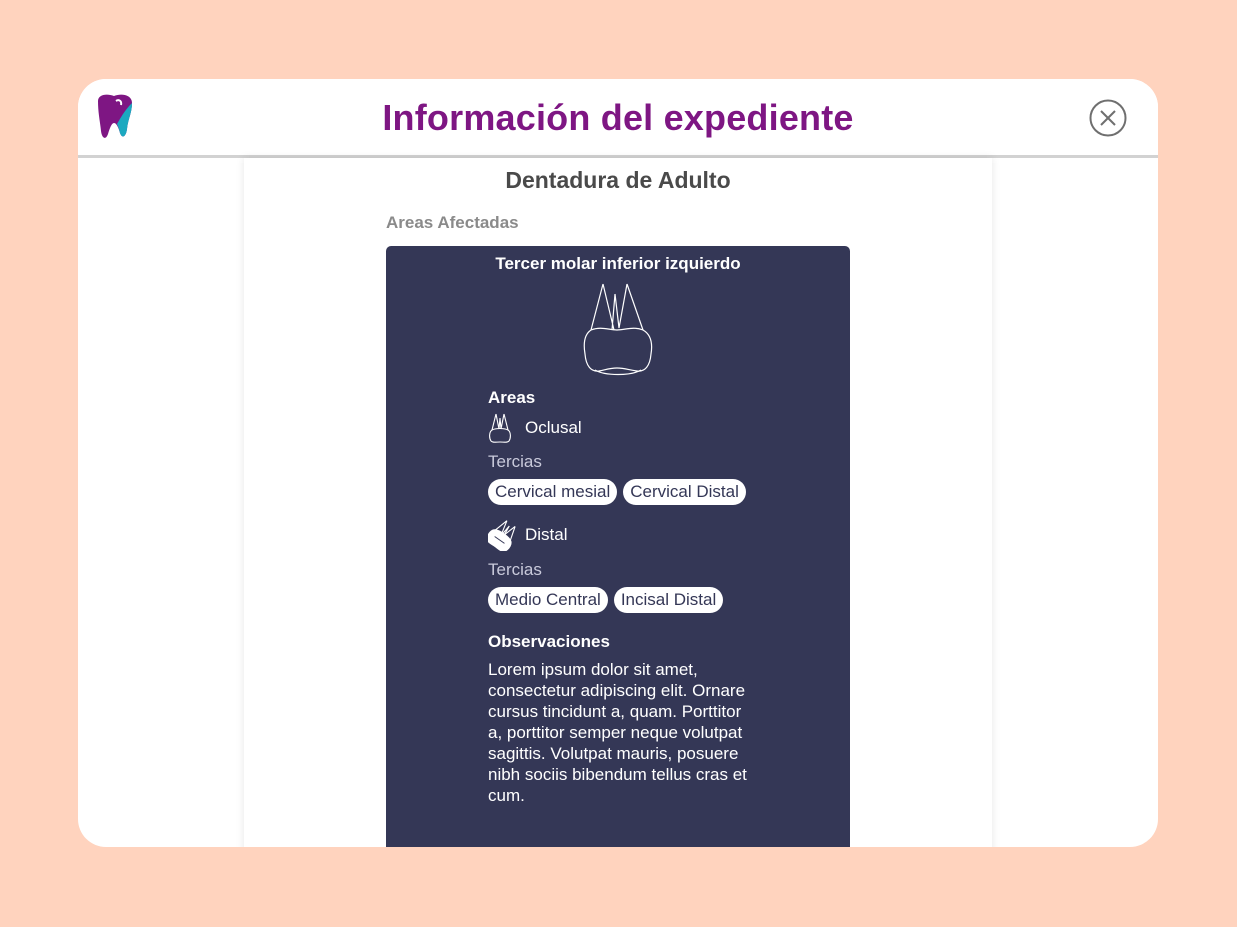  Describe the element at coordinates (548, 600) in the screenshot. I see `tercia-chip: Medio Central` at that location.